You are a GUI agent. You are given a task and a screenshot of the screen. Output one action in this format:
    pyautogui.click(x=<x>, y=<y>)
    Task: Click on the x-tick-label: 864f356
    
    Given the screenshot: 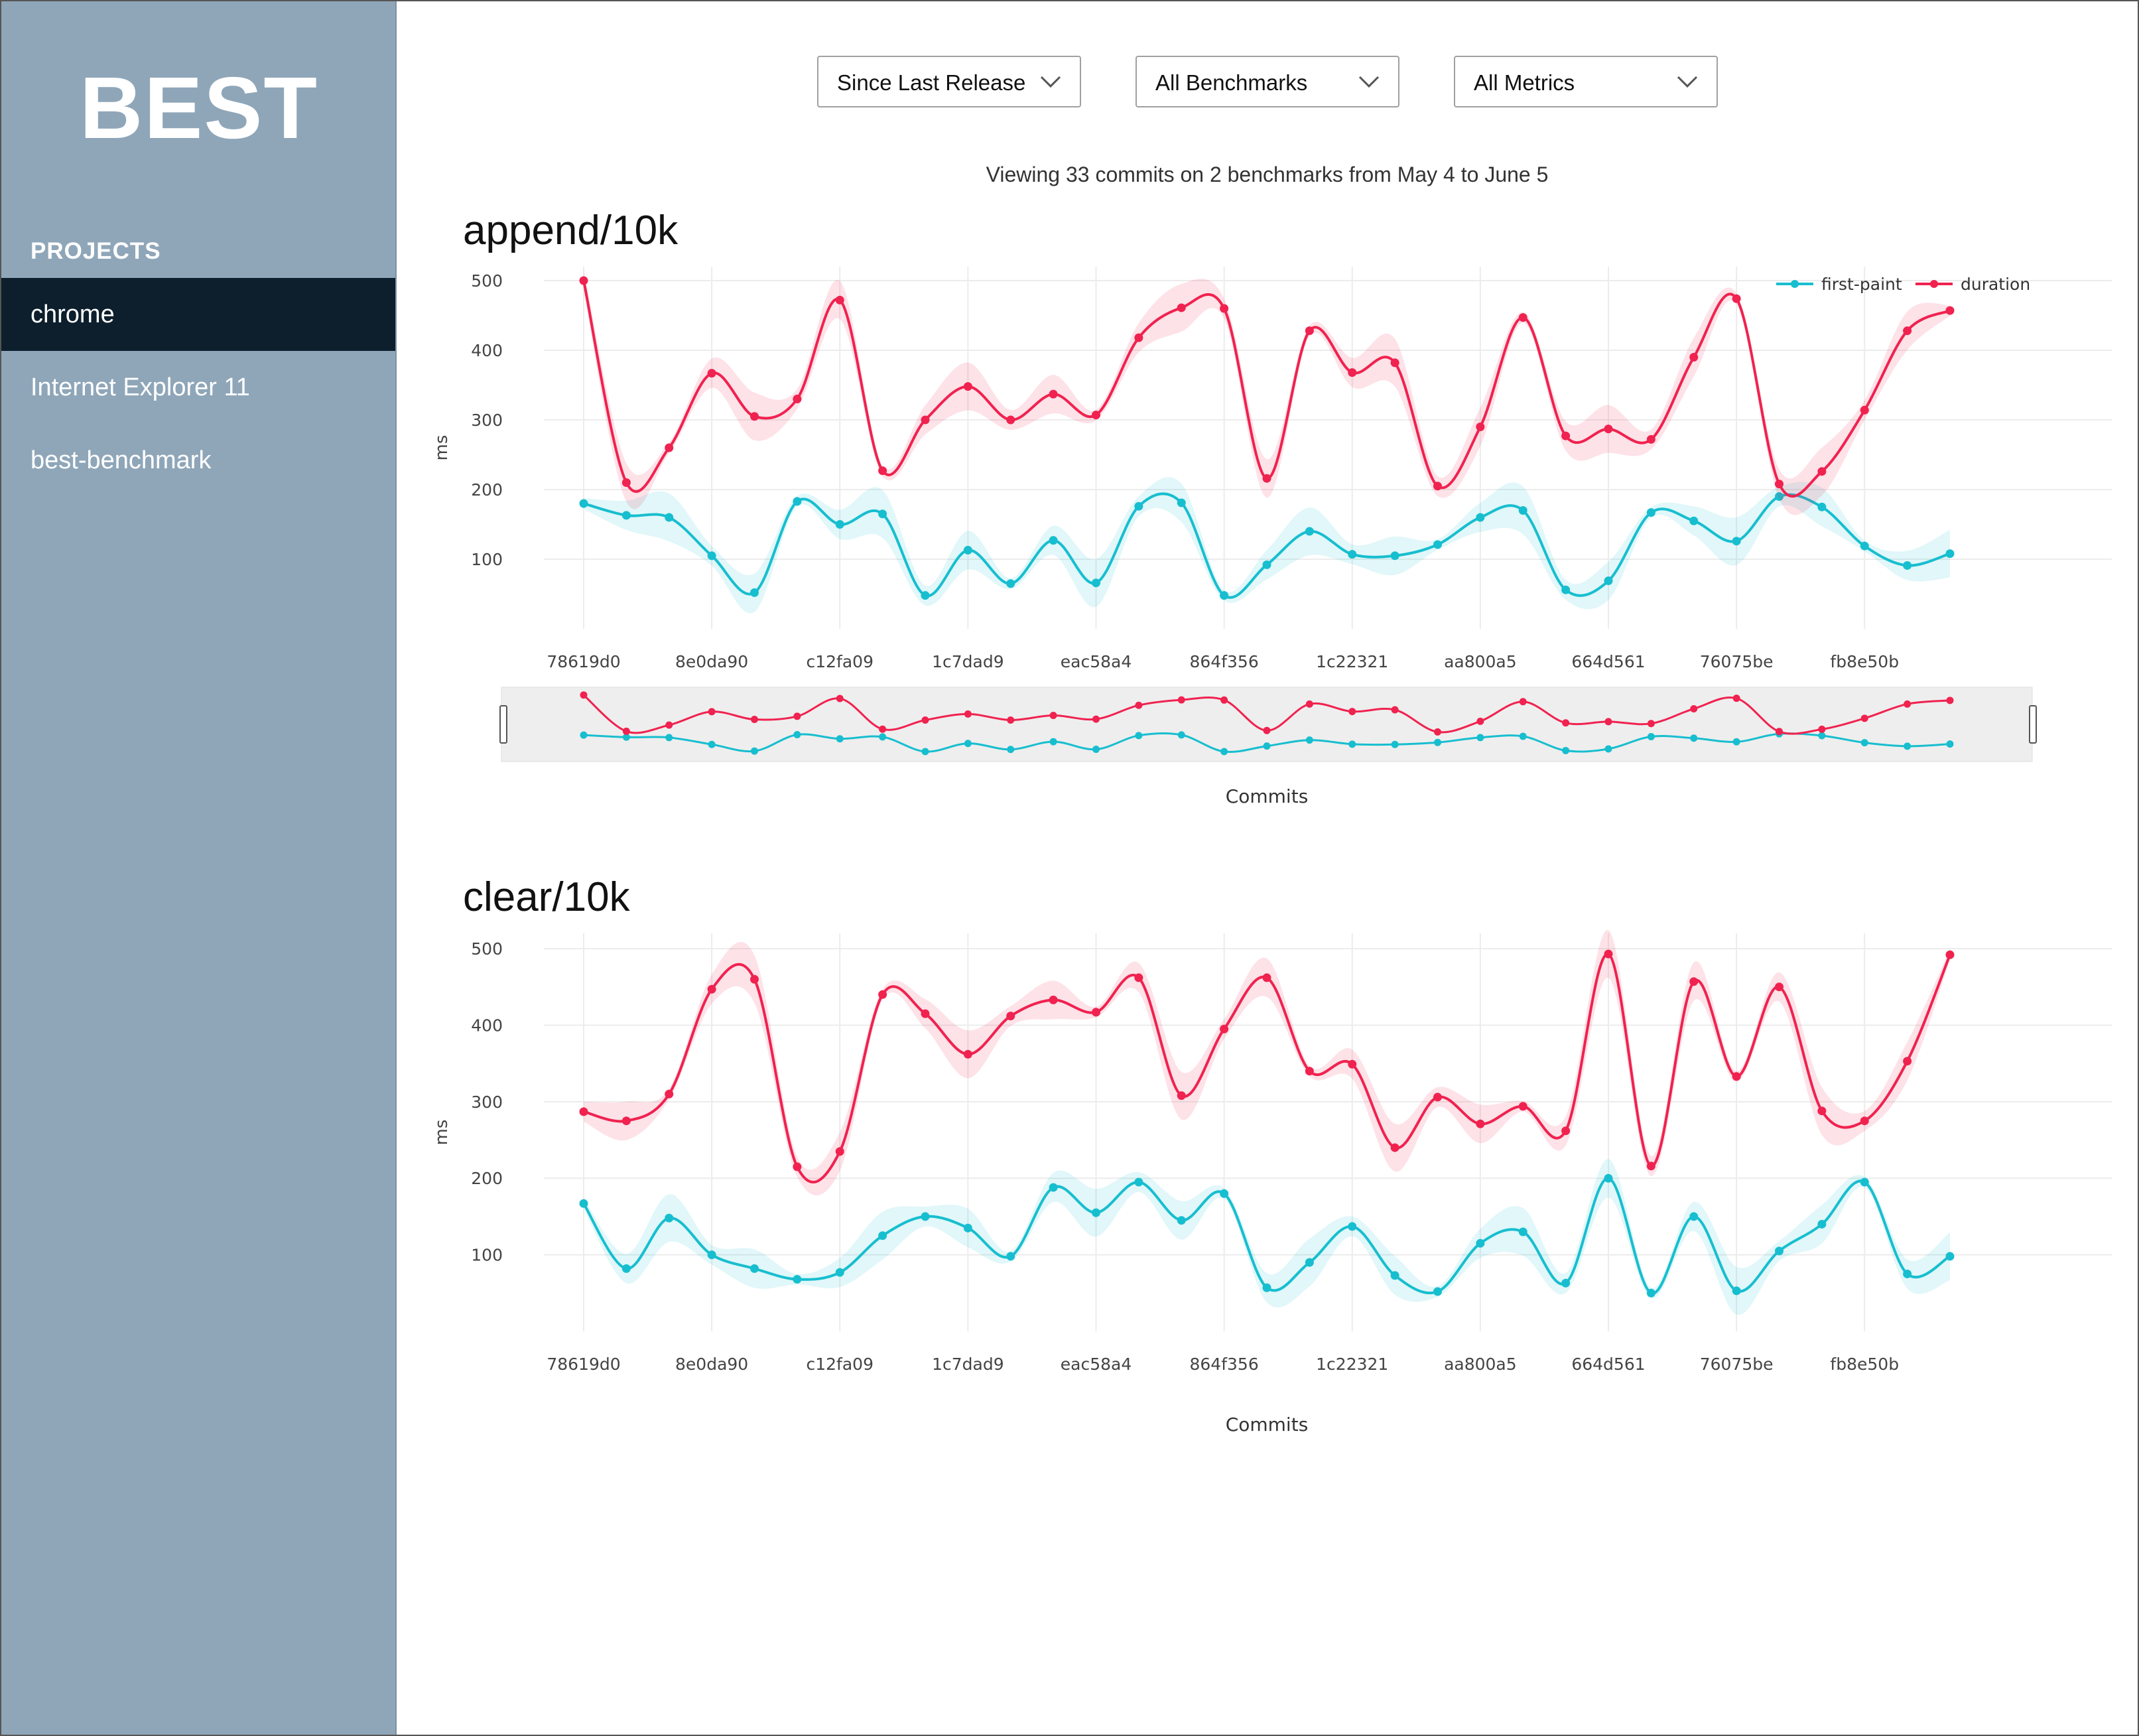 What is the action you would take?
    pyautogui.click(x=1224, y=1365)
    